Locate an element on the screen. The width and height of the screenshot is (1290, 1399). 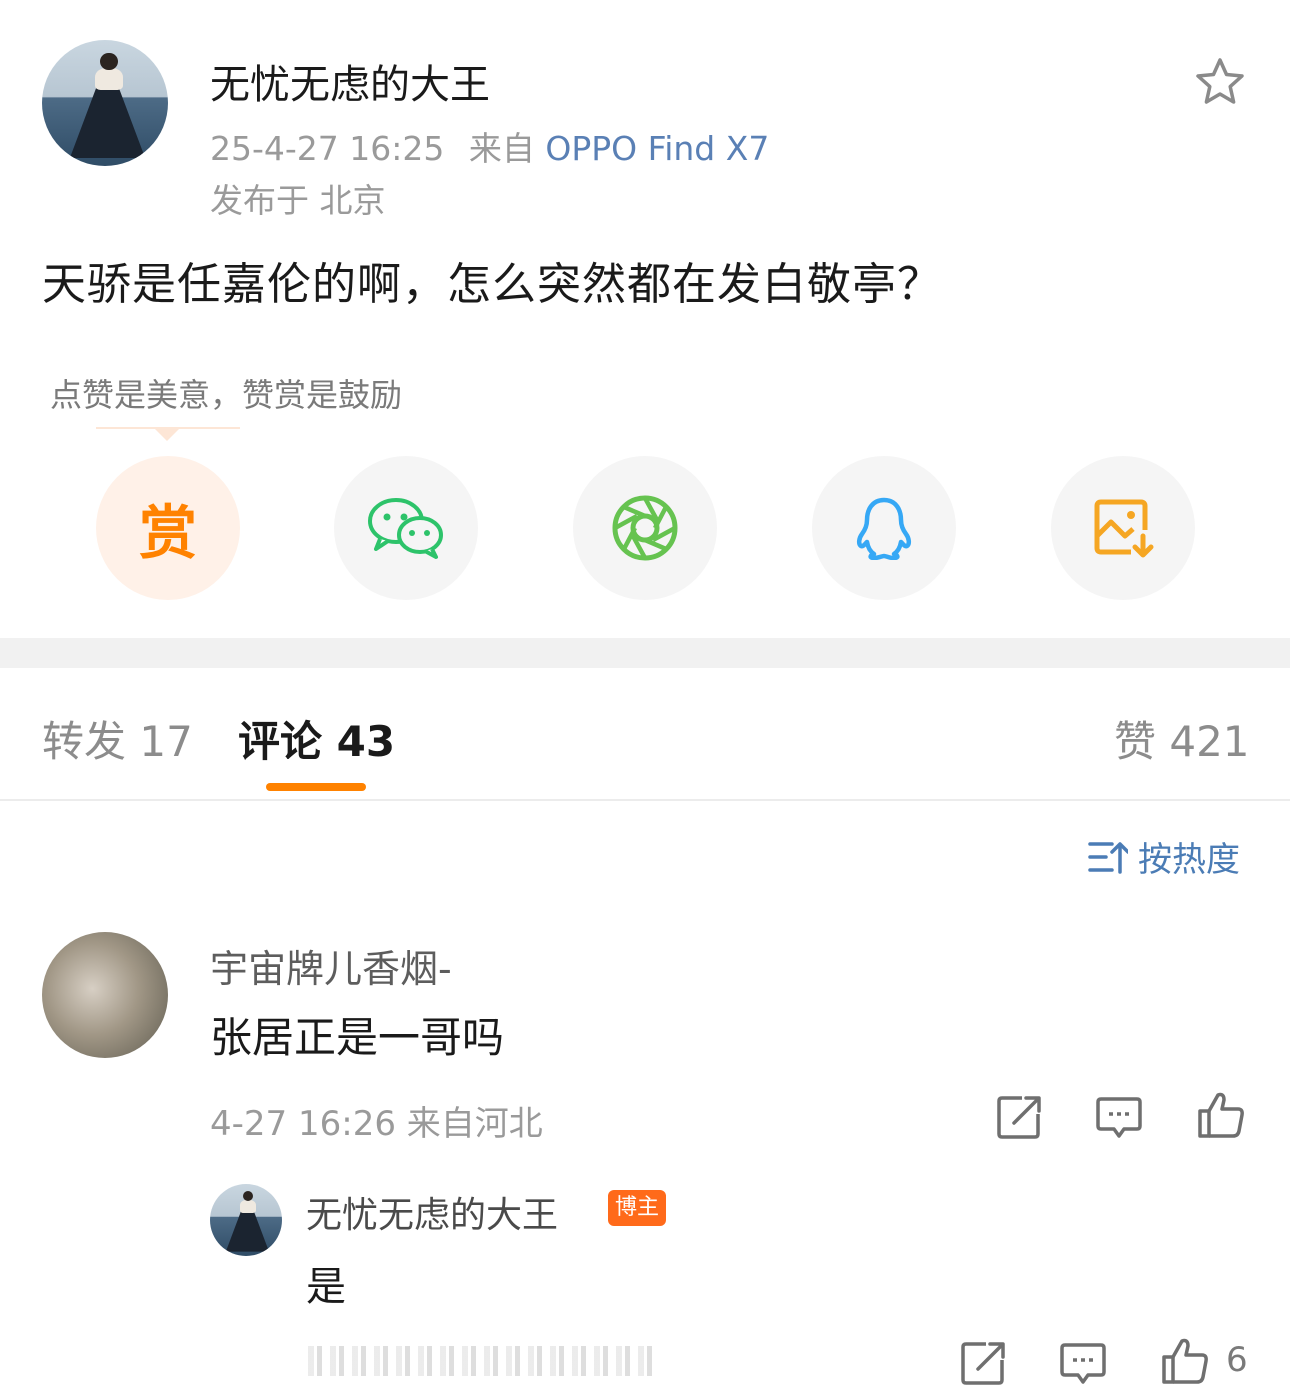
share-moments-button is located at coordinates (645, 528).